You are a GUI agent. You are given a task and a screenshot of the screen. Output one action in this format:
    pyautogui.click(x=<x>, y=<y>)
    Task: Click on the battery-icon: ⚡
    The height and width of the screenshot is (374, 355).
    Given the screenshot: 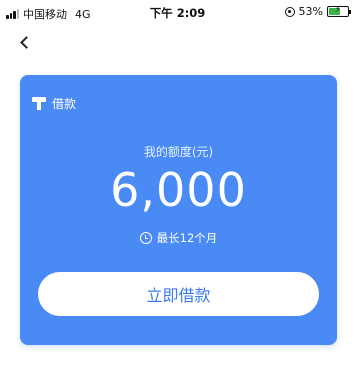 What is the action you would take?
    pyautogui.click(x=339, y=11)
    